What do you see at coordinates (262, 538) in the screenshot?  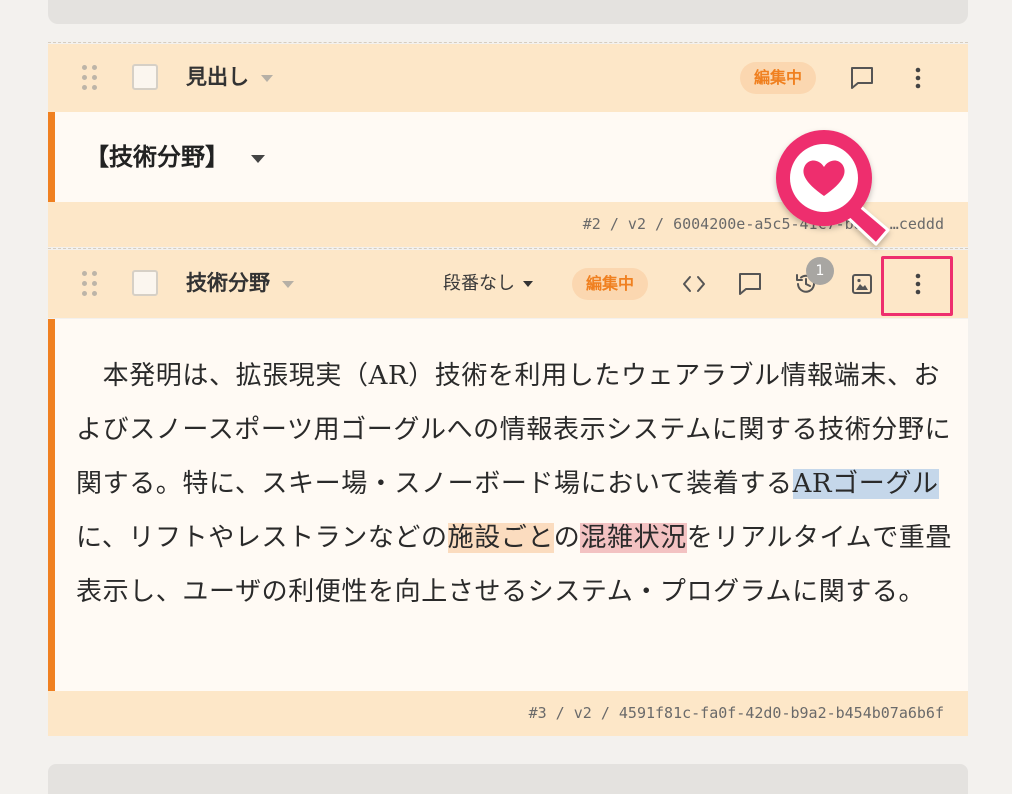 I see `text-segment: に、リフトやレストランなどの` at bounding box center [262, 538].